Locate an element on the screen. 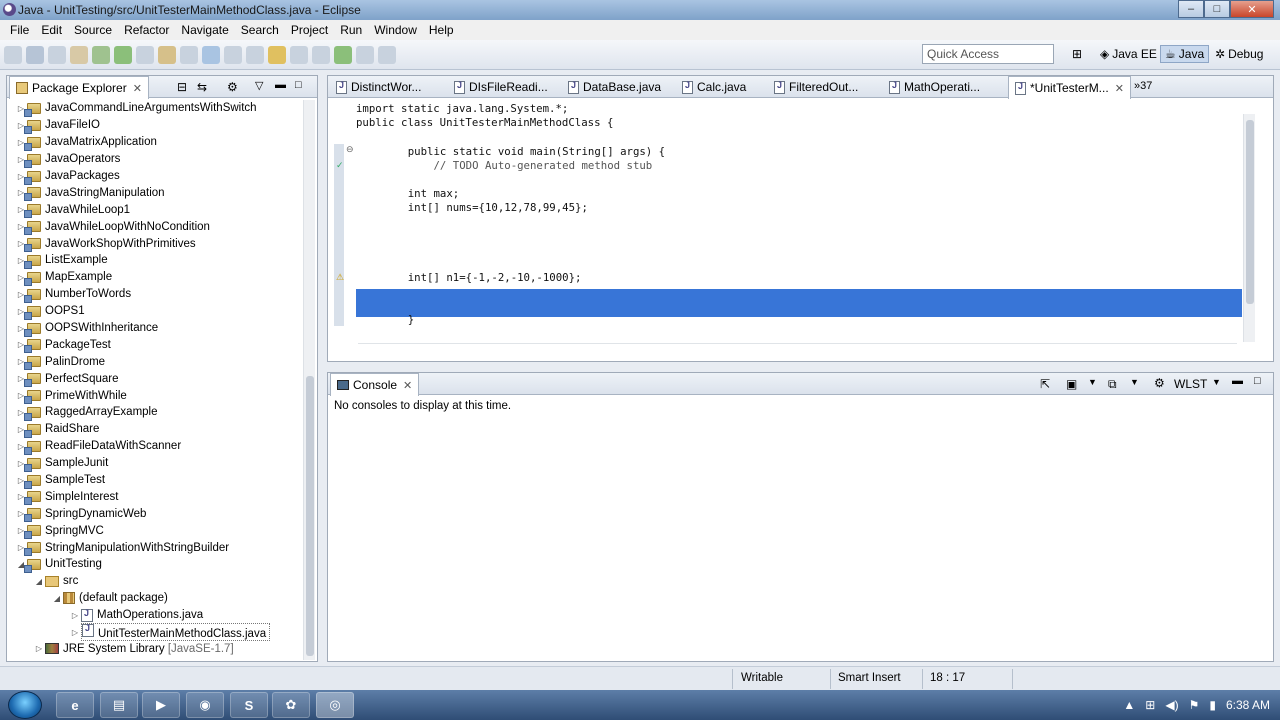 This screenshot has height=720, width=1280. tray-flag-icon: ⚑ is located at coordinates (1194, 705).